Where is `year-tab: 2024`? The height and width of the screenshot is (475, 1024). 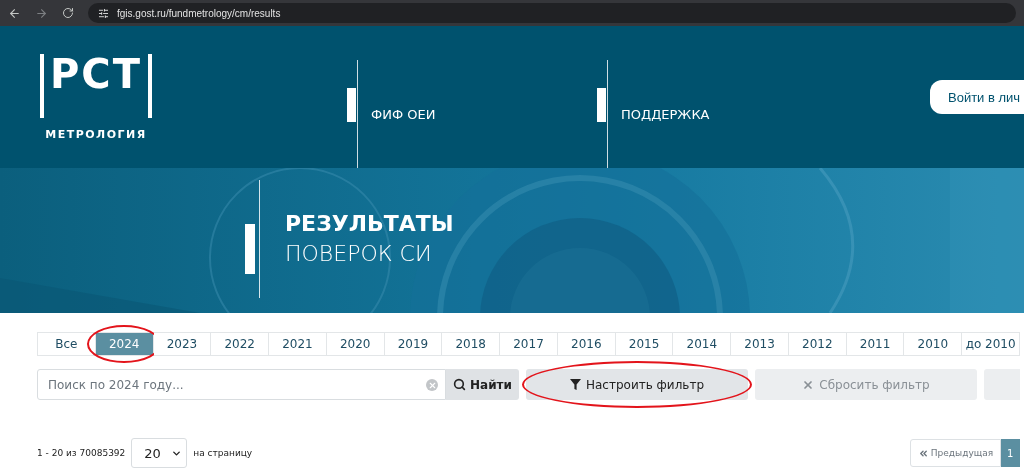 year-tab: 2024 is located at coordinates (124, 344).